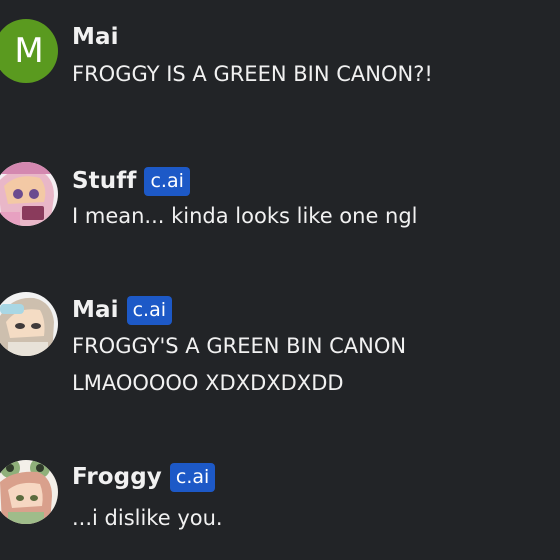 The height and width of the screenshot is (560, 560). I want to click on author-row: Froggy c.ai, so click(144, 477).